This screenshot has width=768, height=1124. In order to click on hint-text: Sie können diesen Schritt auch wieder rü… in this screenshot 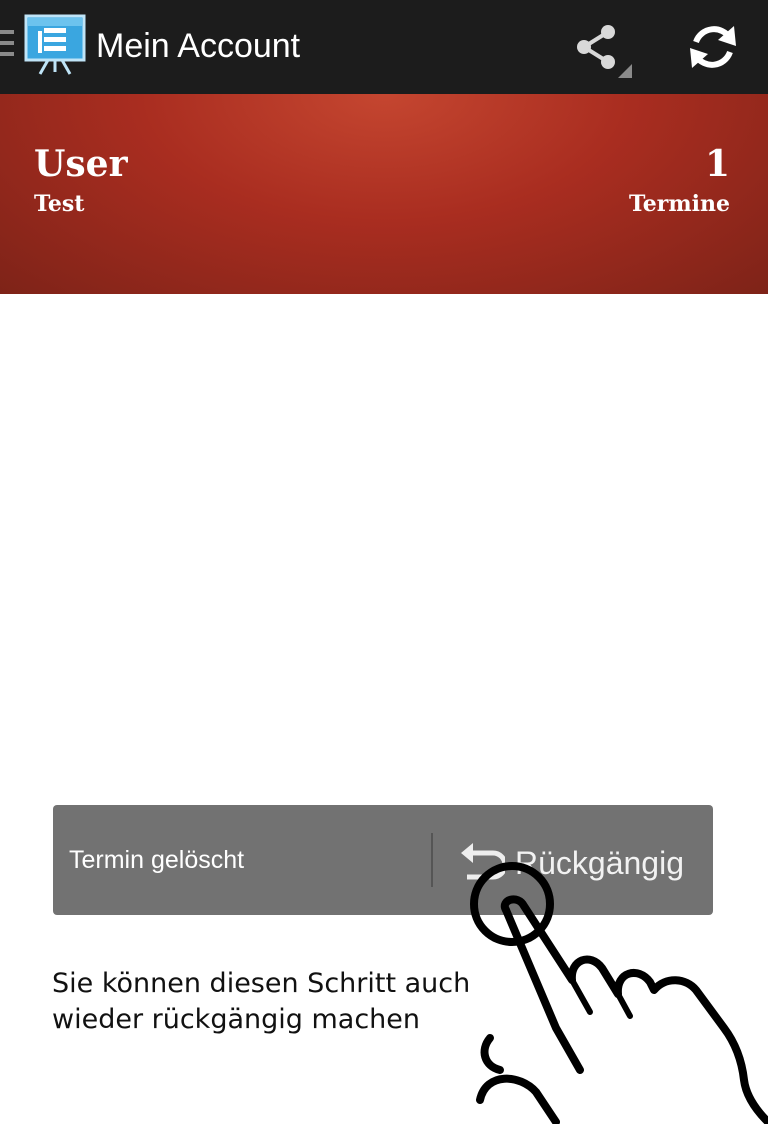, I will do `click(261, 1001)`.